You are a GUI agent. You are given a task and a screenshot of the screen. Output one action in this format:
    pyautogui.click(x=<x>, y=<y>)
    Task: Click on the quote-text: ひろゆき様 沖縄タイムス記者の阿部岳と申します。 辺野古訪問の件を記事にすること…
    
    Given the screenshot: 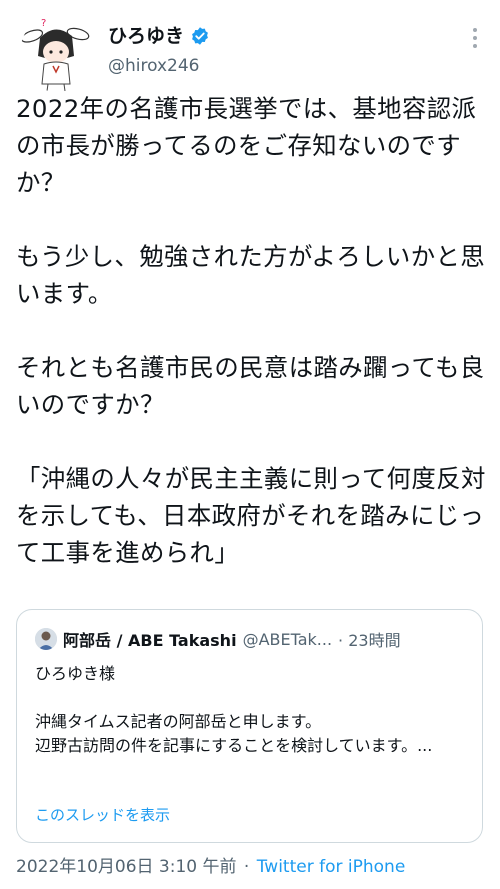 What is the action you would take?
    pyautogui.click(x=234, y=709)
    